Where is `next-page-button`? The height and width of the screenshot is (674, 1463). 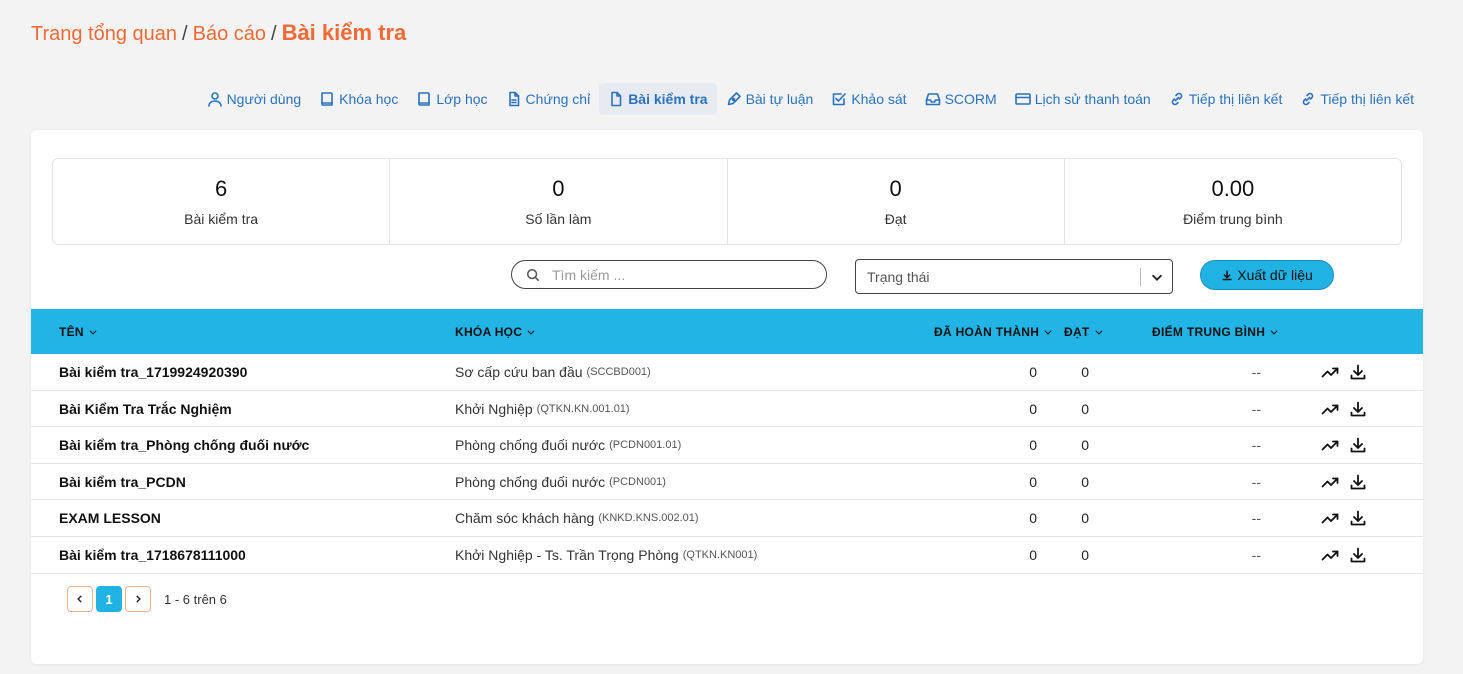
next-page-button is located at coordinates (138, 599).